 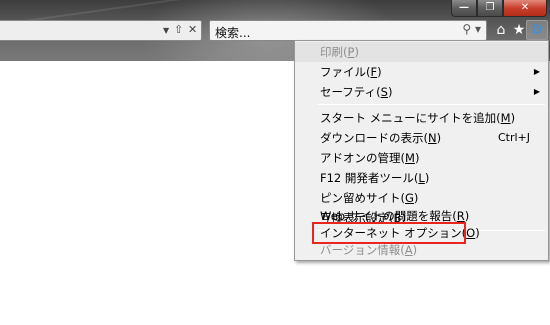 What do you see at coordinates (360, 250) in the screenshot?
I see `menu-item-label: バージョン情報` at bounding box center [360, 250].